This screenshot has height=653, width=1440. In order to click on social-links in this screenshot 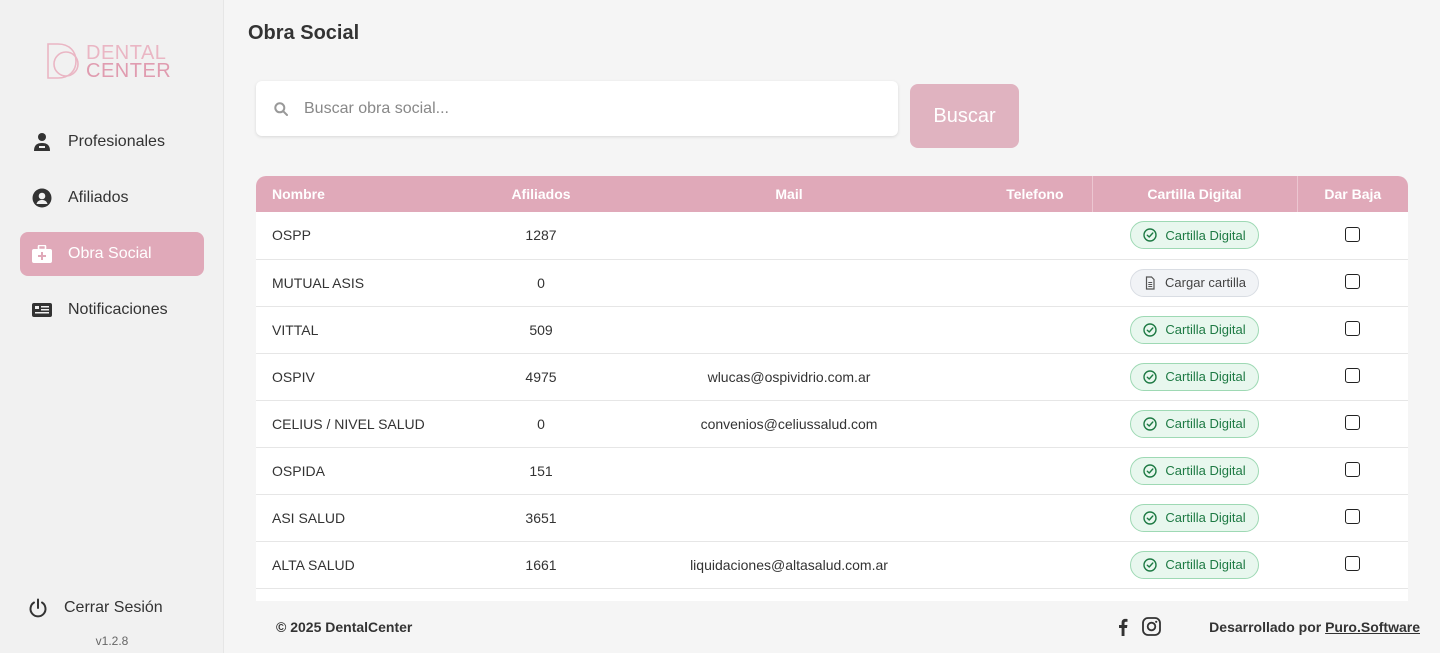, I will do `click(1146, 626)`.